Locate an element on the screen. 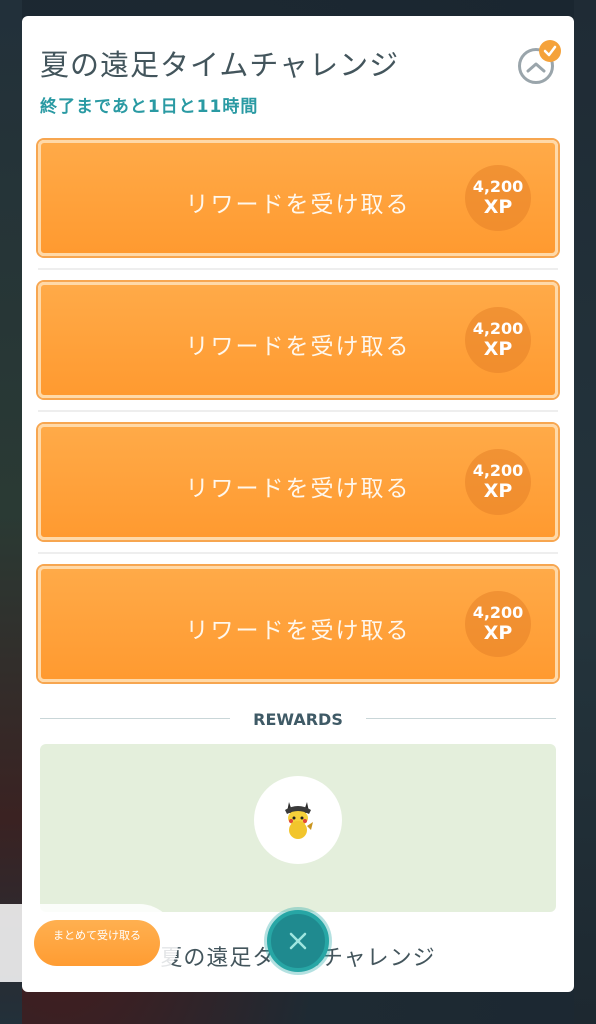  time-remaining: 終了まであと1日と11時間 is located at coordinates (149, 107).